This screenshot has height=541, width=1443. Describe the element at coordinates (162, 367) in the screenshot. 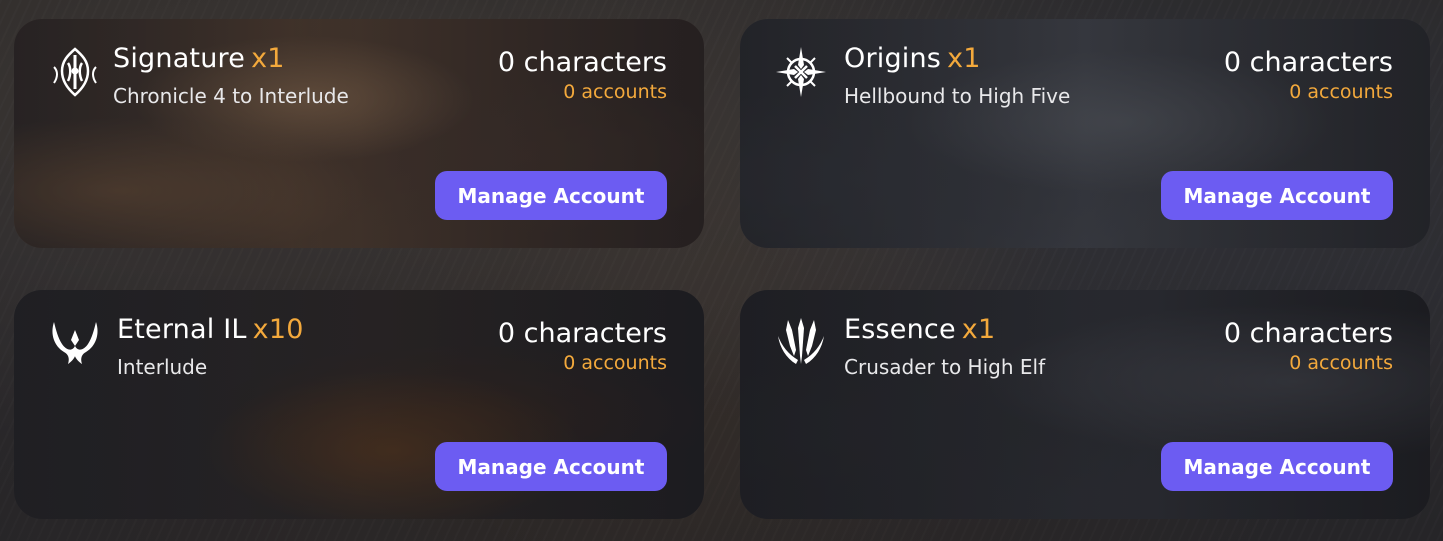

I see `server-chronicle: Interlude` at that location.